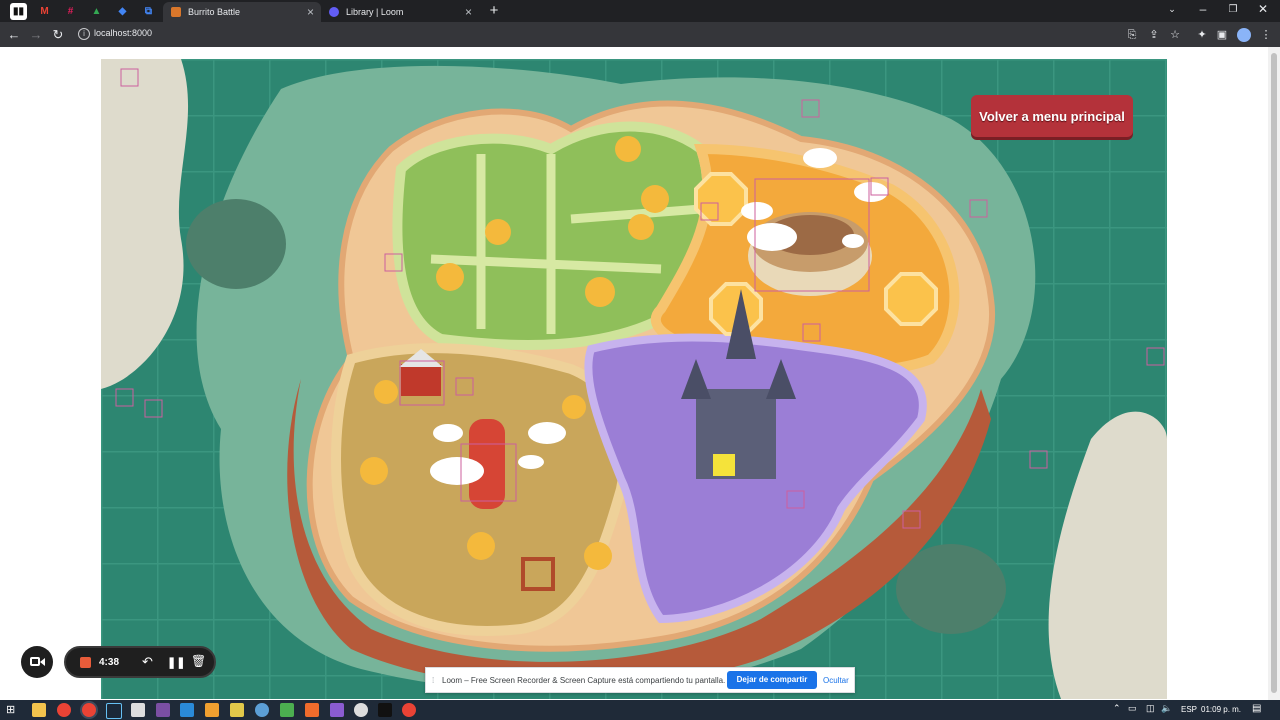 Image resolution: width=1280 pixels, height=720 pixels. What do you see at coordinates (84, 34) in the screenshot?
I see `site-info-icon: i` at bounding box center [84, 34].